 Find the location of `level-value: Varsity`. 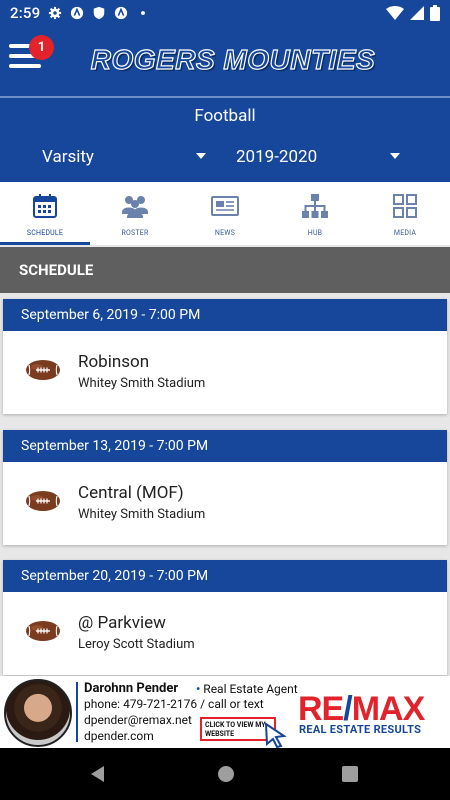

level-value: Varsity is located at coordinates (68, 157).